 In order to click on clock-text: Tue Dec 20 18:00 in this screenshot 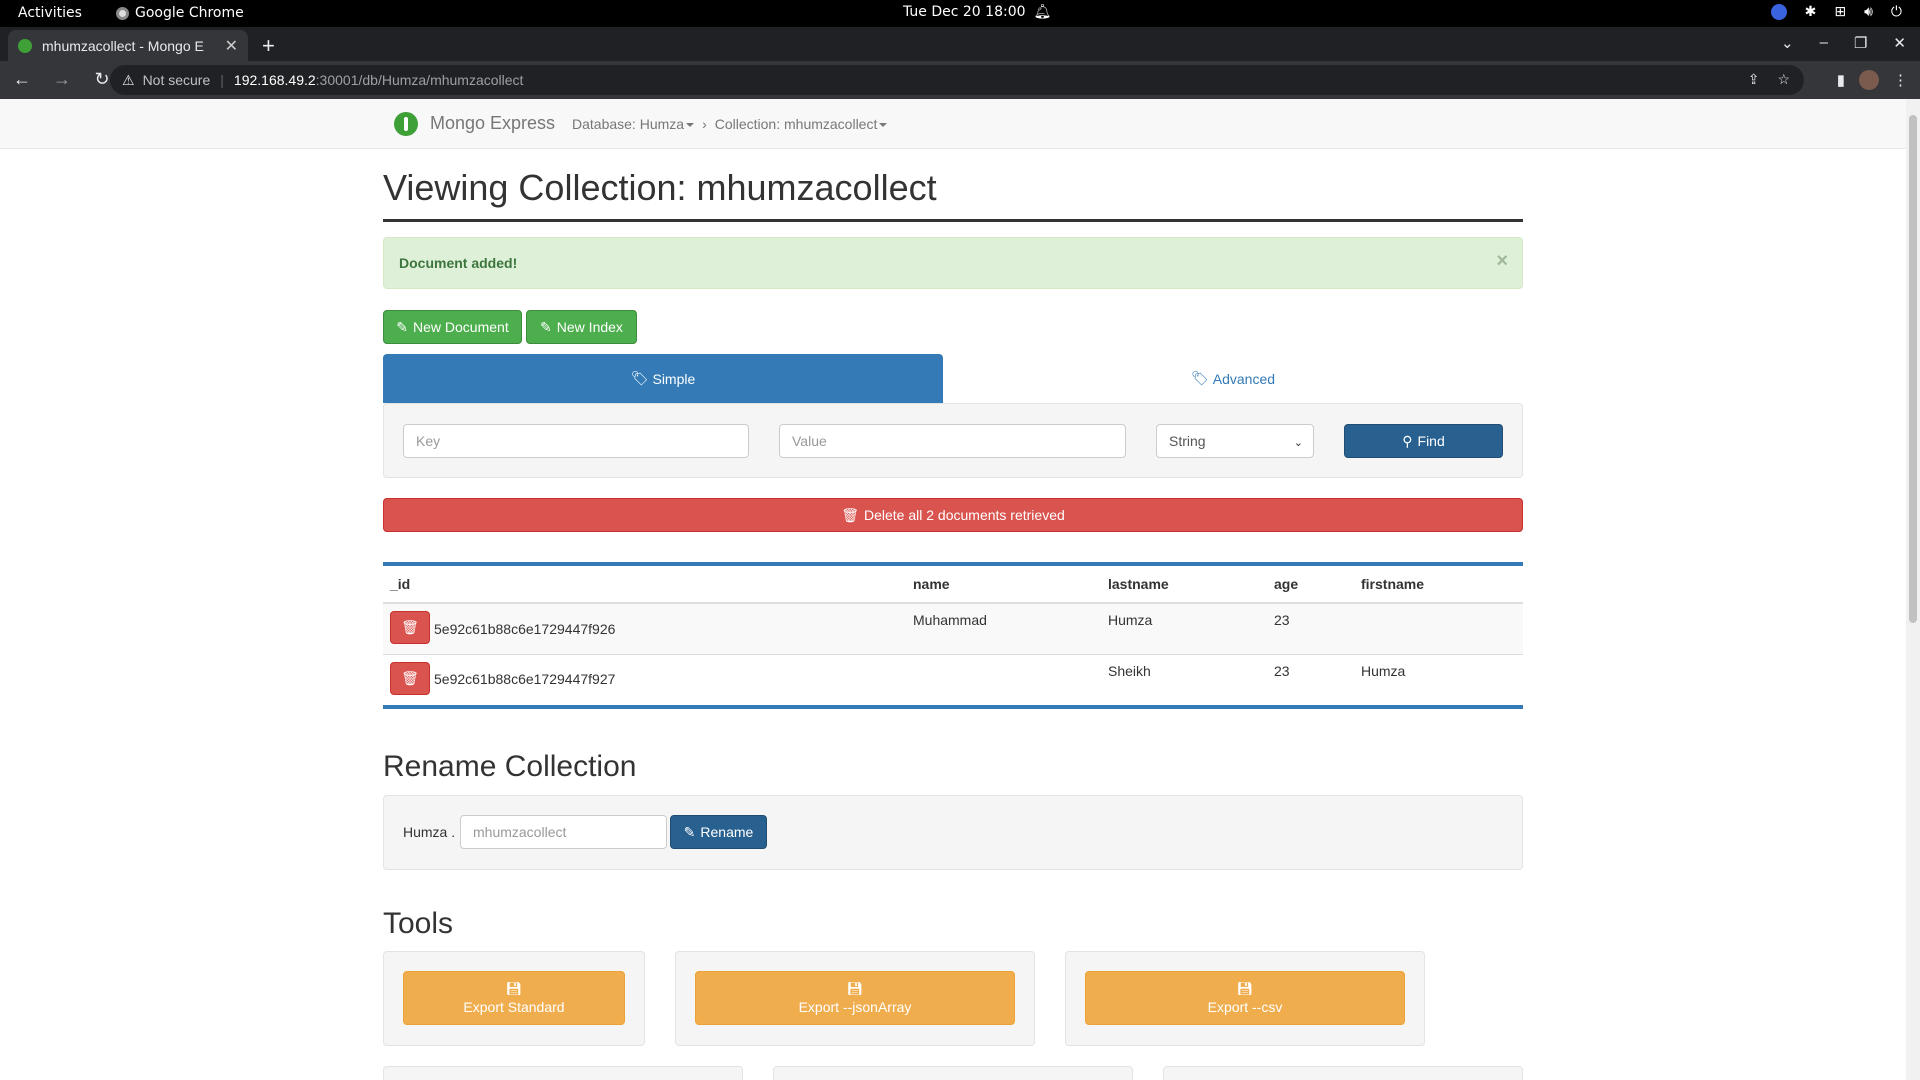, I will do `click(964, 12)`.